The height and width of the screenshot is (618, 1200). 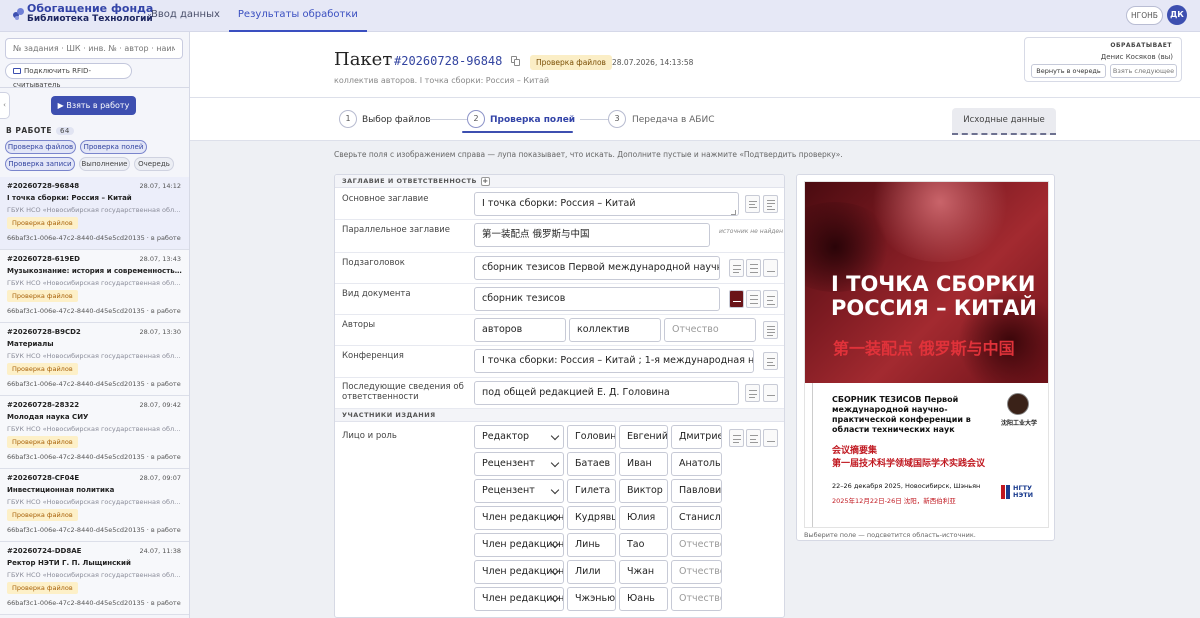 I want to click on participant-name-field: Евгений, so click(x=643, y=437).